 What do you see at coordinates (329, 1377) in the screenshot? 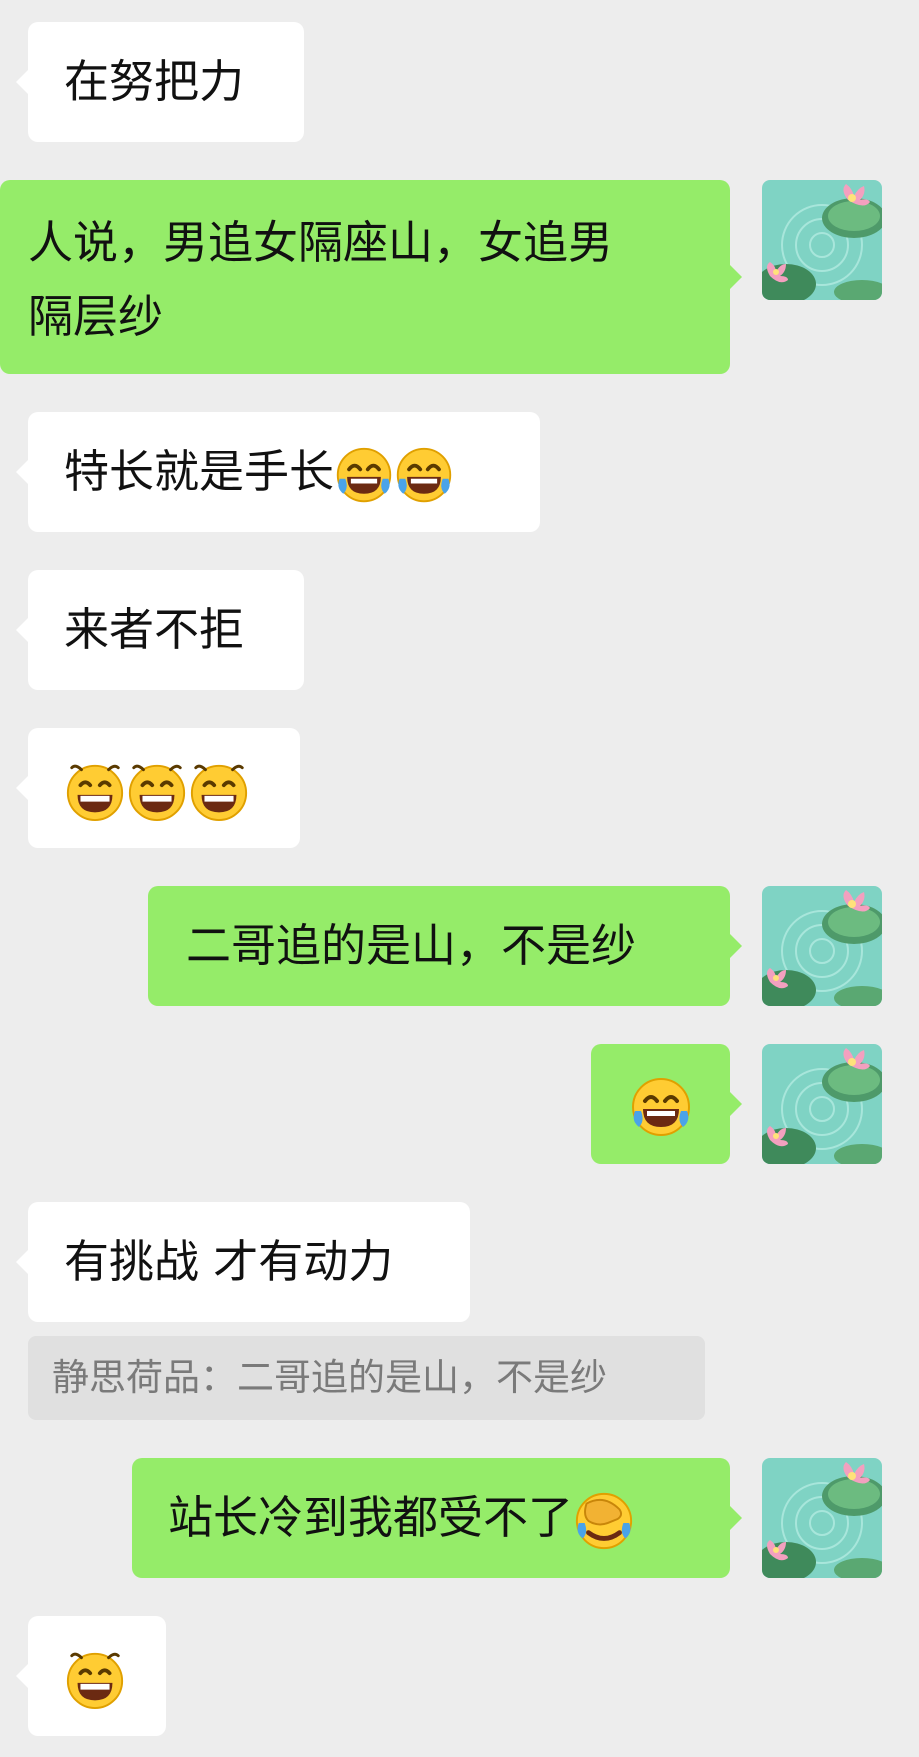
I see `quoted-message-text: 静思荷品：二哥追的是山，不是纱` at bounding box center [329, 1377].